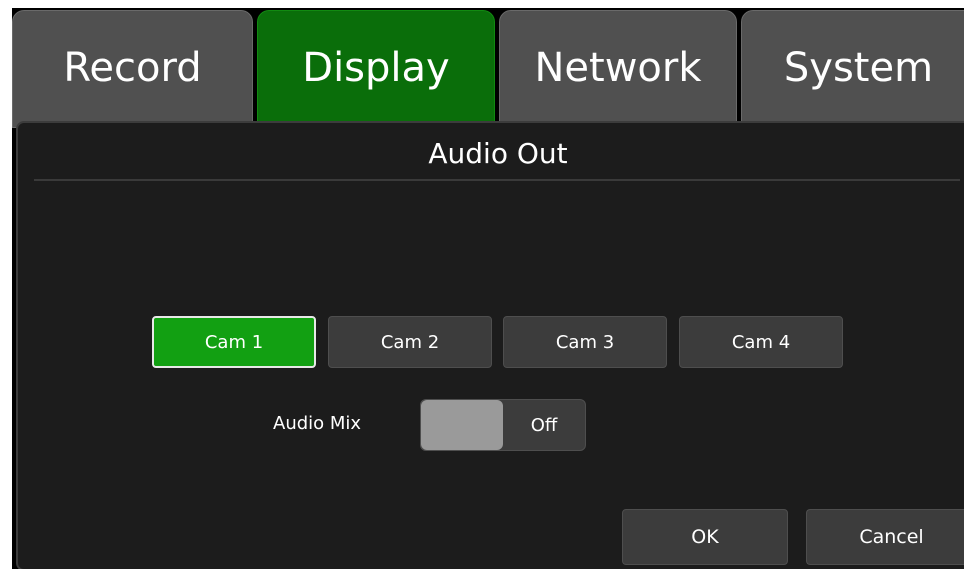  What do you see at coordinates (498, 153) in the screenshot?
I see `panel-title: Audio Out` at bounding box center [498, 153].